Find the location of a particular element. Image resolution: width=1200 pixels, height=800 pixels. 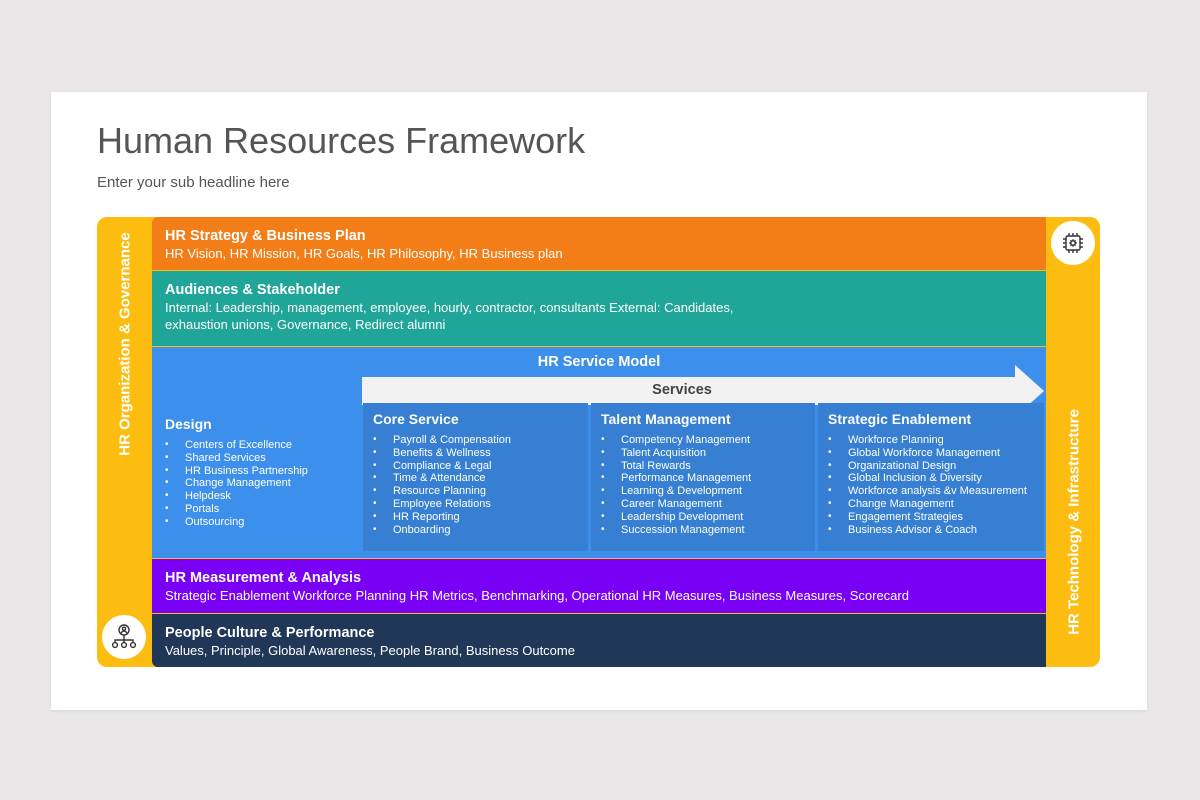

list-item: Global Inclusion & Diversity is located at coordinates (931, 478).